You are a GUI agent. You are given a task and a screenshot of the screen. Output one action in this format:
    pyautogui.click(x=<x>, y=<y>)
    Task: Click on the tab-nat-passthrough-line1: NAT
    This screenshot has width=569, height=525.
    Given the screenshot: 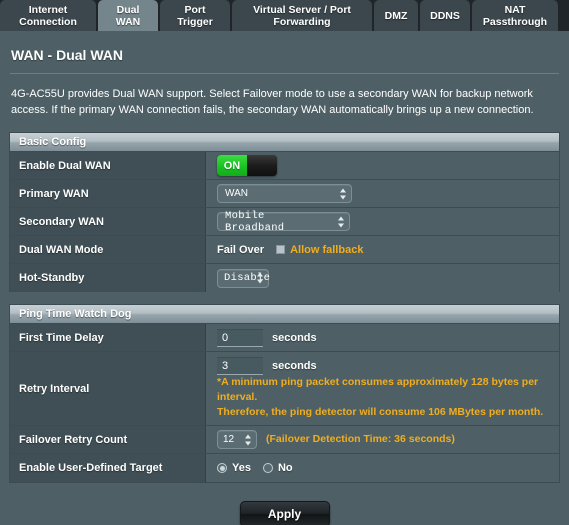 What is the action you would take?
    pyautogui.click(x=515, y=9)
    